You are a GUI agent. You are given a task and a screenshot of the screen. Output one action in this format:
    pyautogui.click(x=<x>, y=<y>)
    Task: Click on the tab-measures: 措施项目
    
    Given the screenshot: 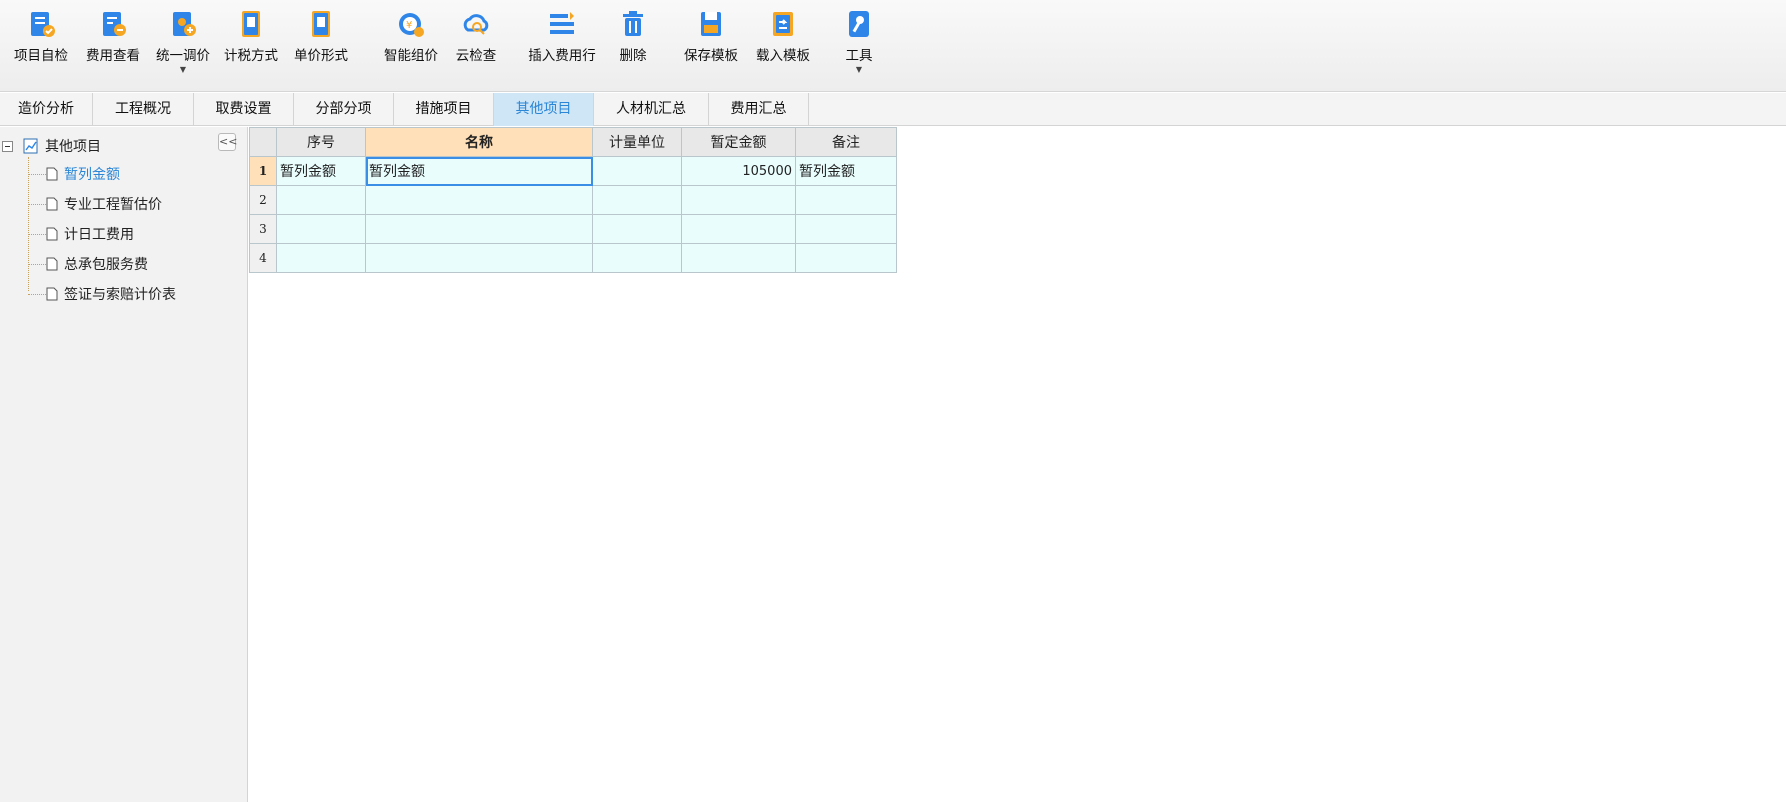 What is the action you would take?
    pyautogui.click(x=444, y=109)
    